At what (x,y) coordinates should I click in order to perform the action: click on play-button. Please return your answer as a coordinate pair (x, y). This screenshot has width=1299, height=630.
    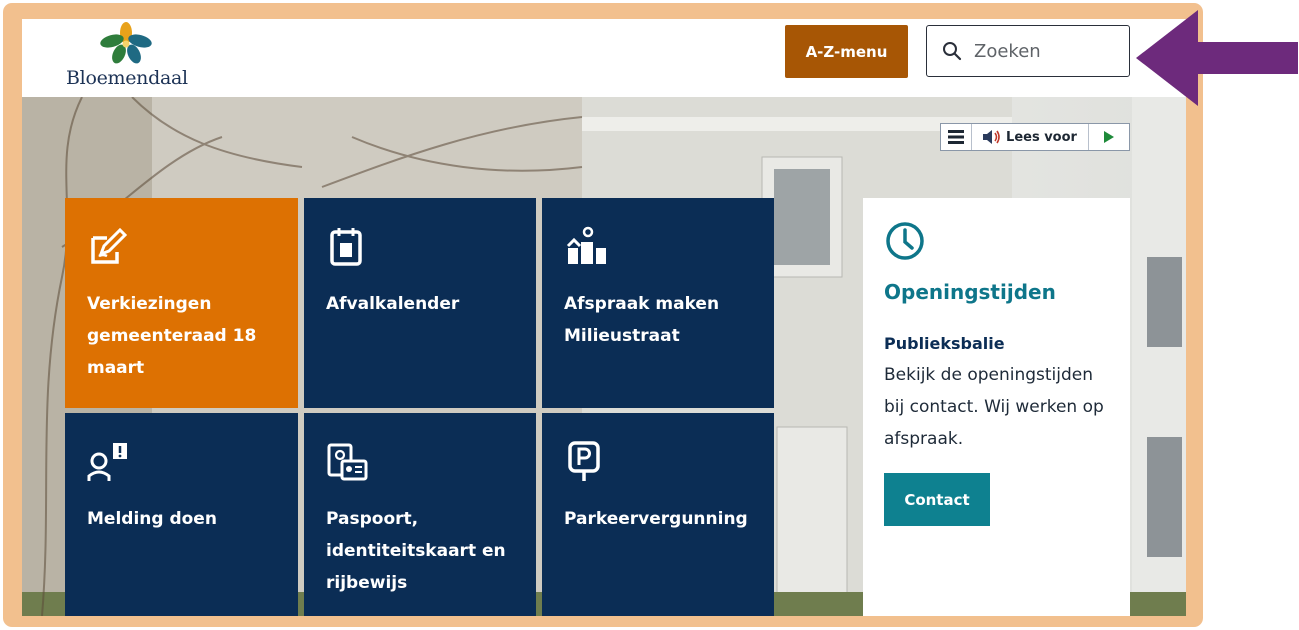
    Looking at the image, I should click on (1109, 137).